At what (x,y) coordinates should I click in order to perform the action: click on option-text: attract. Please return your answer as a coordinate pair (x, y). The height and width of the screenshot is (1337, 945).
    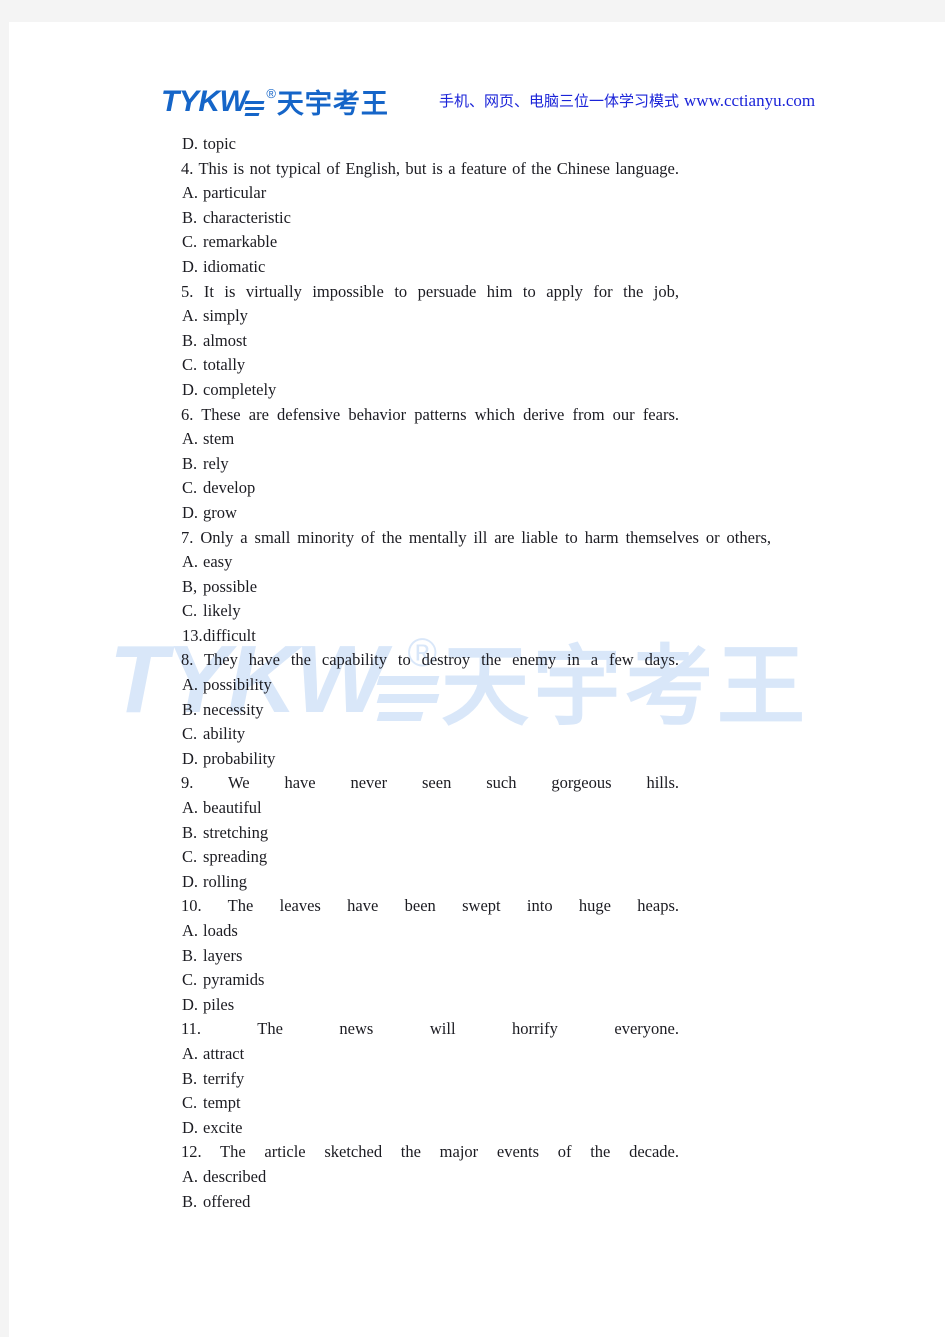
    Looking at the image, I should click on (224, 1053).